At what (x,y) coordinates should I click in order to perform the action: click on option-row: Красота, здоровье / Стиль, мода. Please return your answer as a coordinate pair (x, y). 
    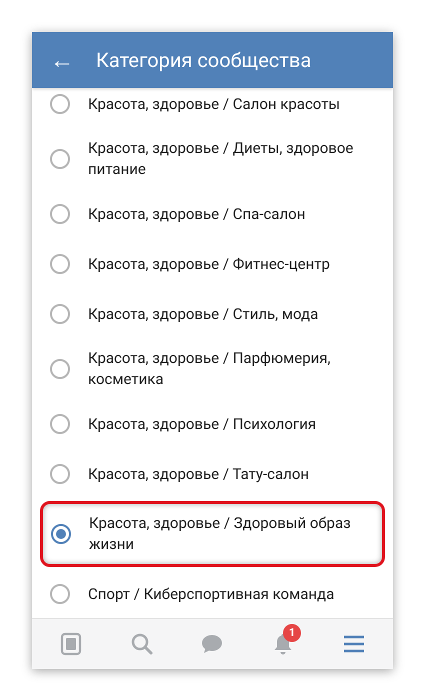
    Looking at the image, I should click on (212, 314).